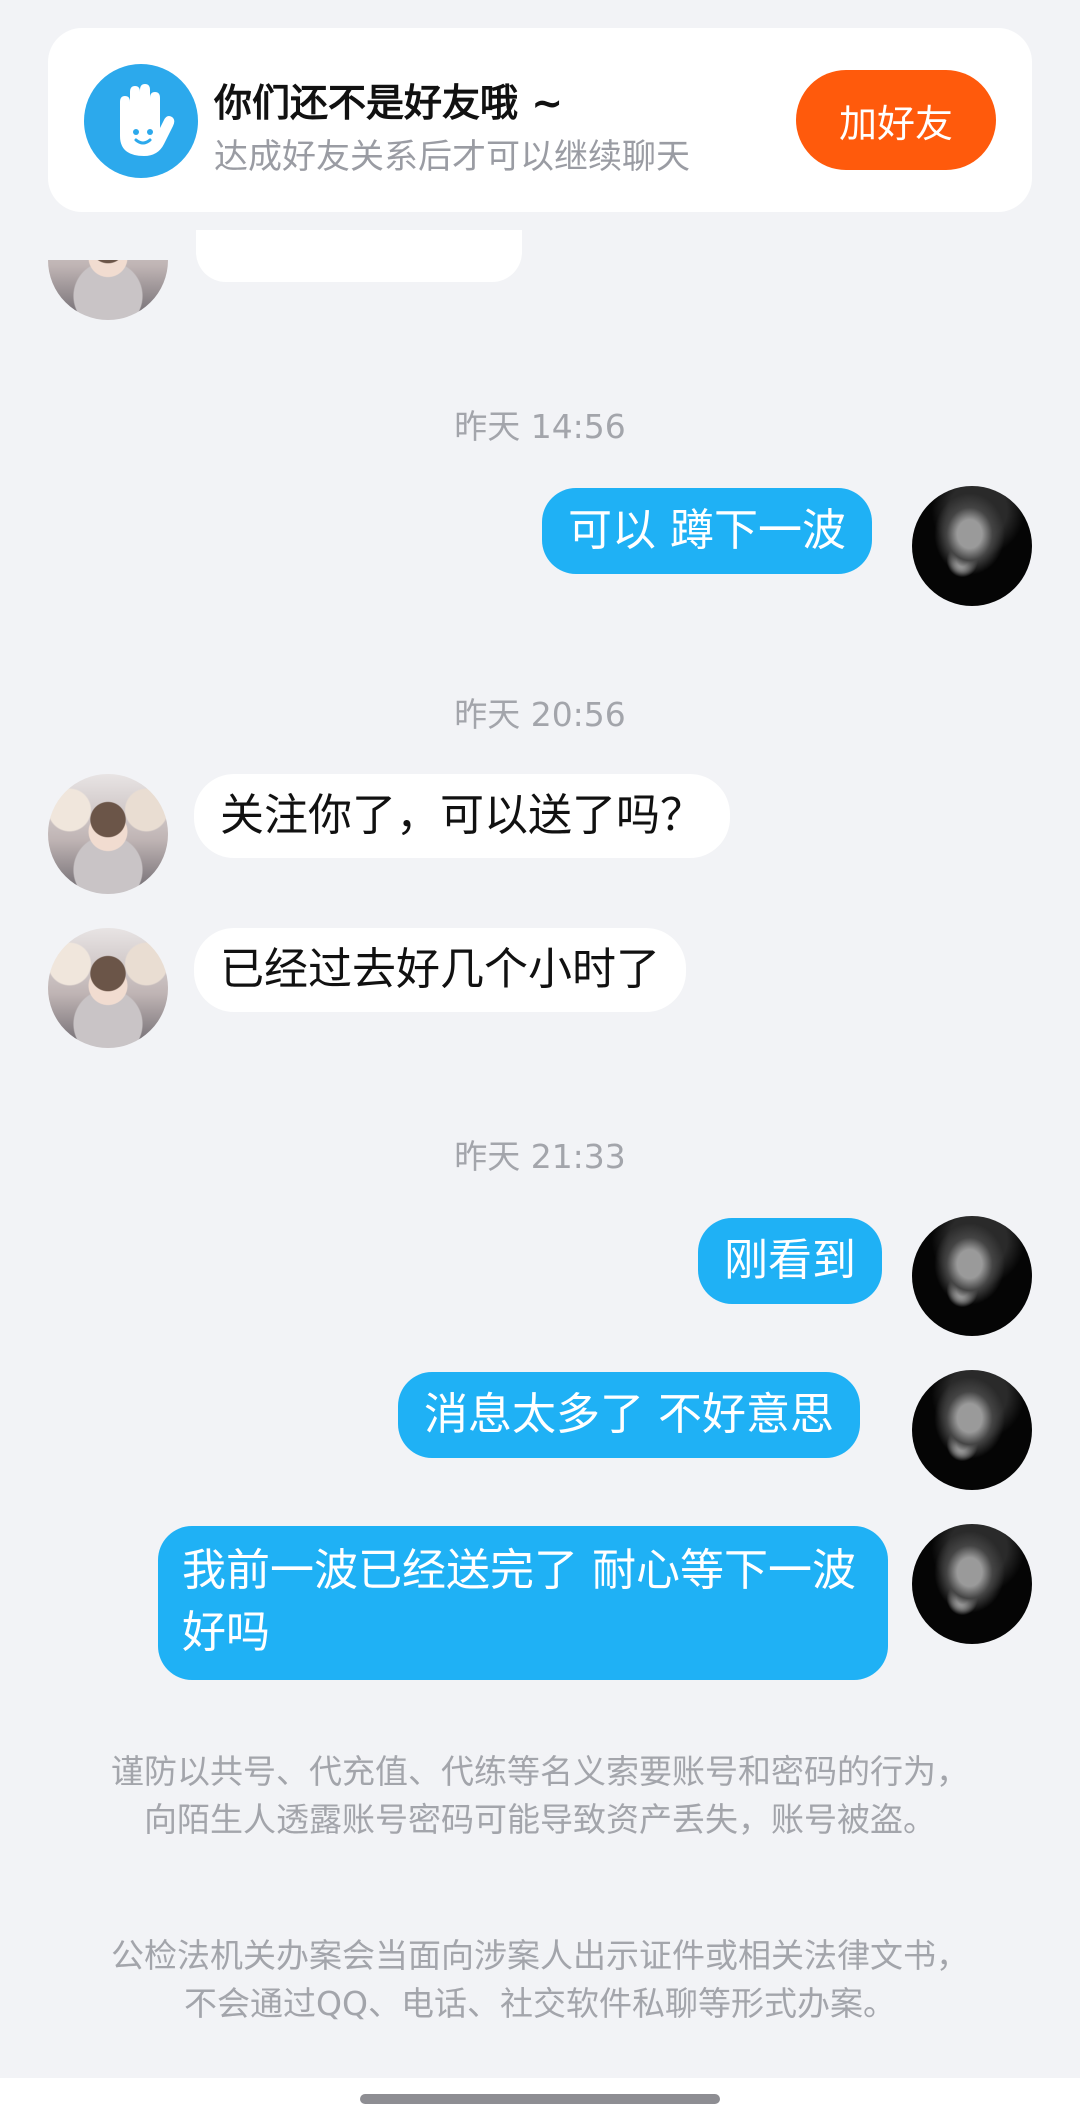 This screenshot has width=1080, height=2126. What do you see at coordinates (540, 1156) in the screenshot?
I see `timestamp: 昨天 21:33` at bounding box center [540, 1156].